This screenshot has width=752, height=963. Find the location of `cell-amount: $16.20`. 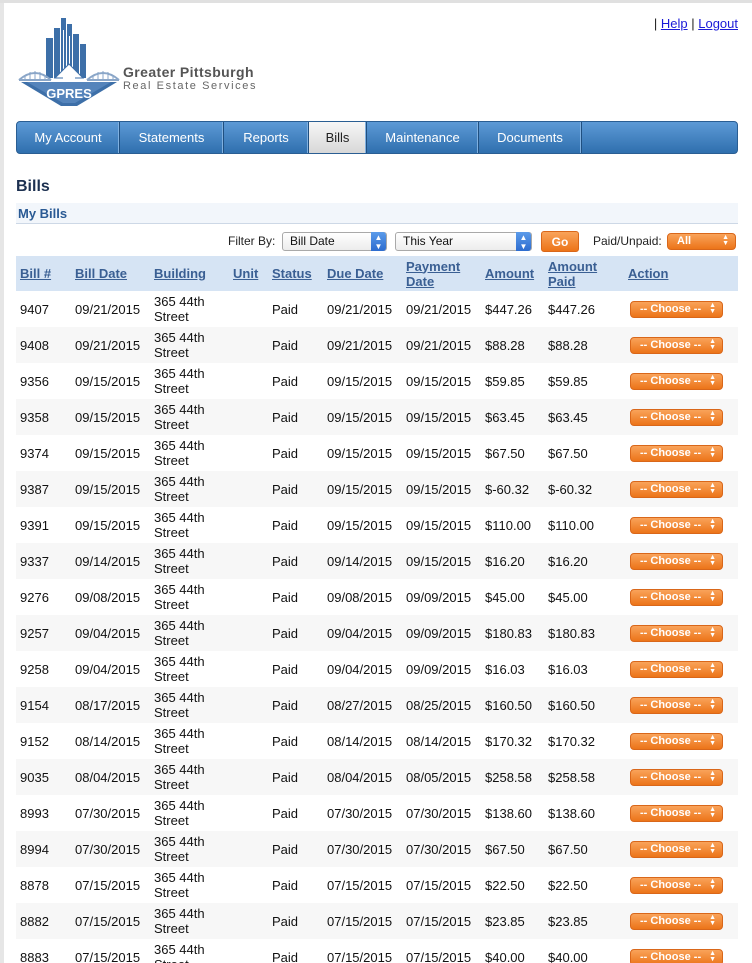

cell-amount: $16.20 is located at coordinates (505, 561).